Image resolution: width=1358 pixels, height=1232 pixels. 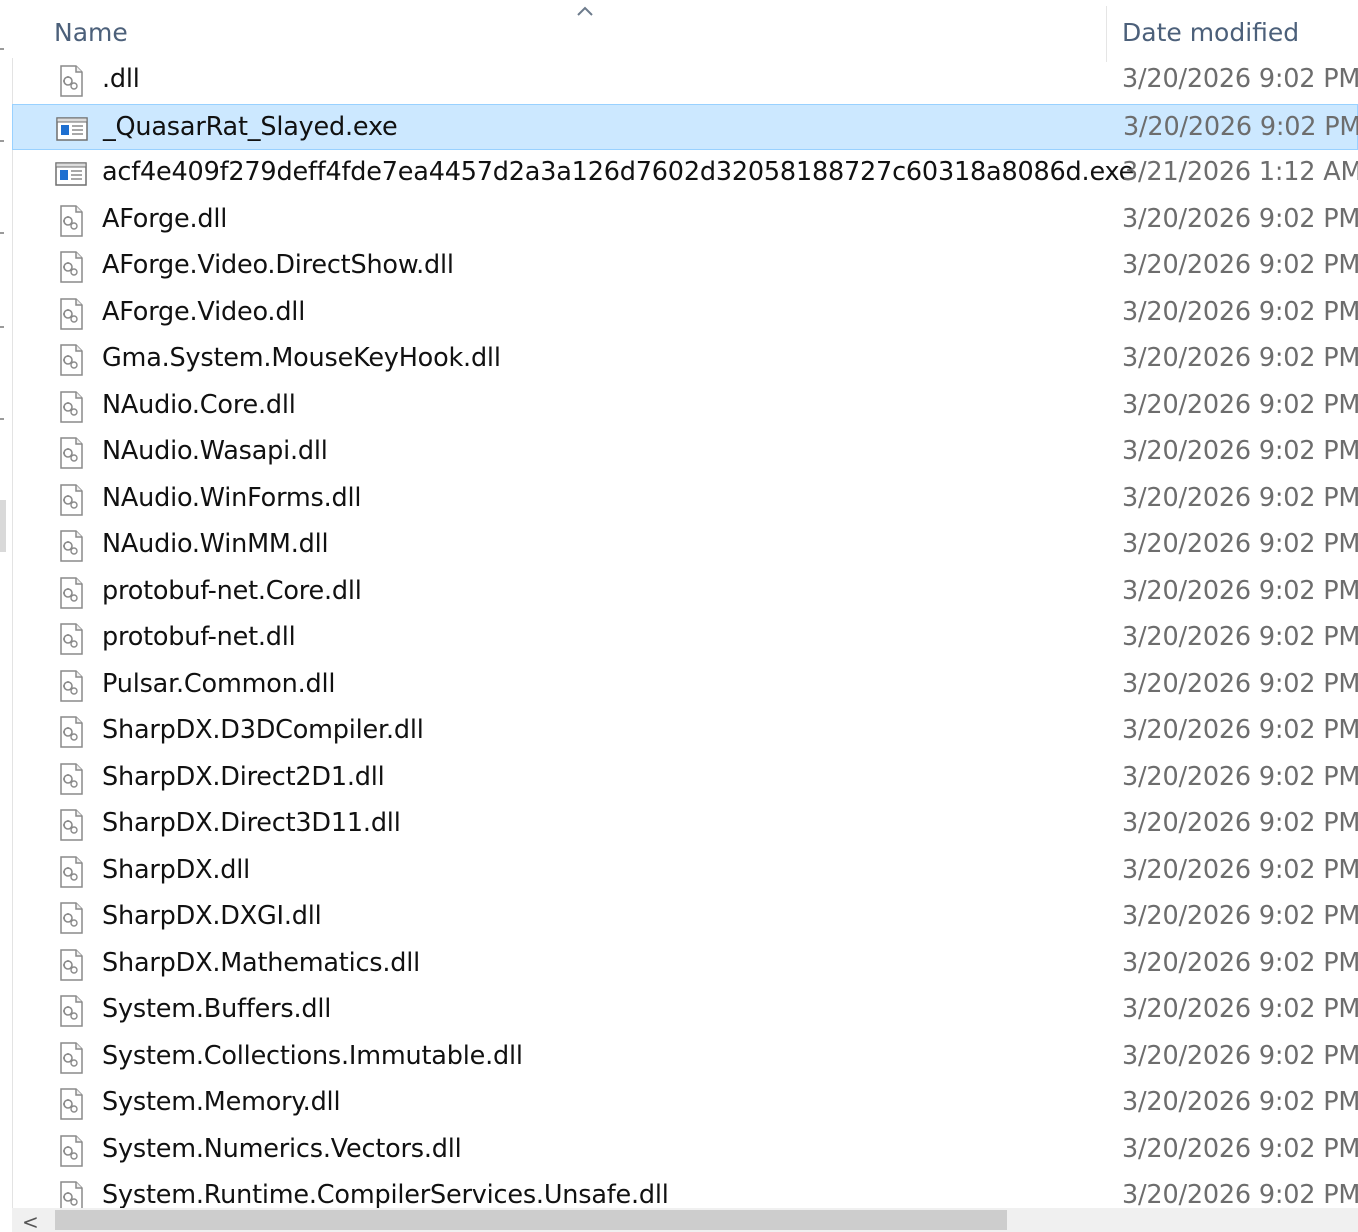 I want to click on file-row: System.Memory.dll 3/20/2026 9:02 PM, so click(x=685, y=1103).